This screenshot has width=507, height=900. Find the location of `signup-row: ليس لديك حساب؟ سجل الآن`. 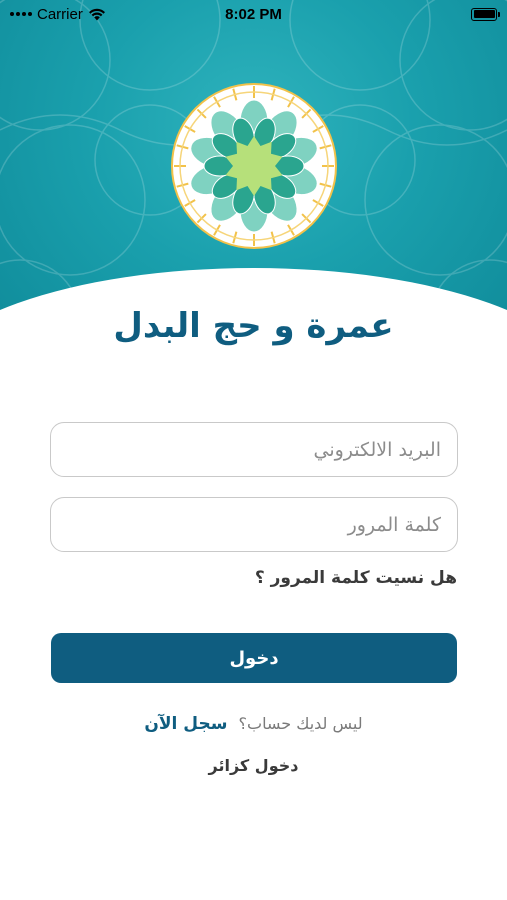

signup-row: ليس لديك حساب؟ سجل الآن is located at coordinates (253, 724).